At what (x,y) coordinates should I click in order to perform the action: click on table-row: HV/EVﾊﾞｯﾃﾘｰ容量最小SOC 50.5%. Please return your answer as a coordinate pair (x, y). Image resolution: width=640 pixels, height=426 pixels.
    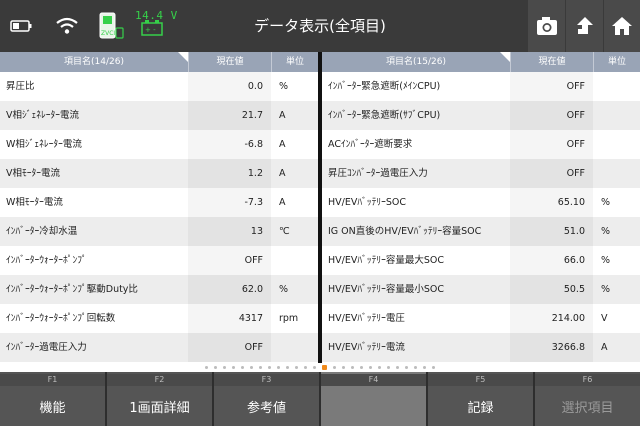
    Looking at the image, I should click on (481, 289).